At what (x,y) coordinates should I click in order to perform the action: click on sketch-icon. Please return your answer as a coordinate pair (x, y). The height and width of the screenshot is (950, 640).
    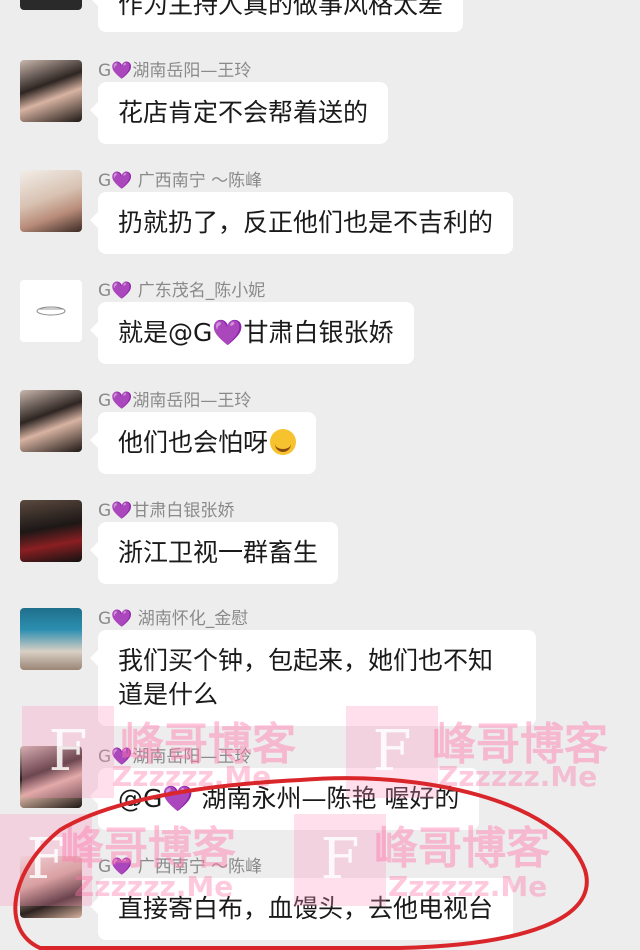
    Looking at the image, I should click on (51, 311).